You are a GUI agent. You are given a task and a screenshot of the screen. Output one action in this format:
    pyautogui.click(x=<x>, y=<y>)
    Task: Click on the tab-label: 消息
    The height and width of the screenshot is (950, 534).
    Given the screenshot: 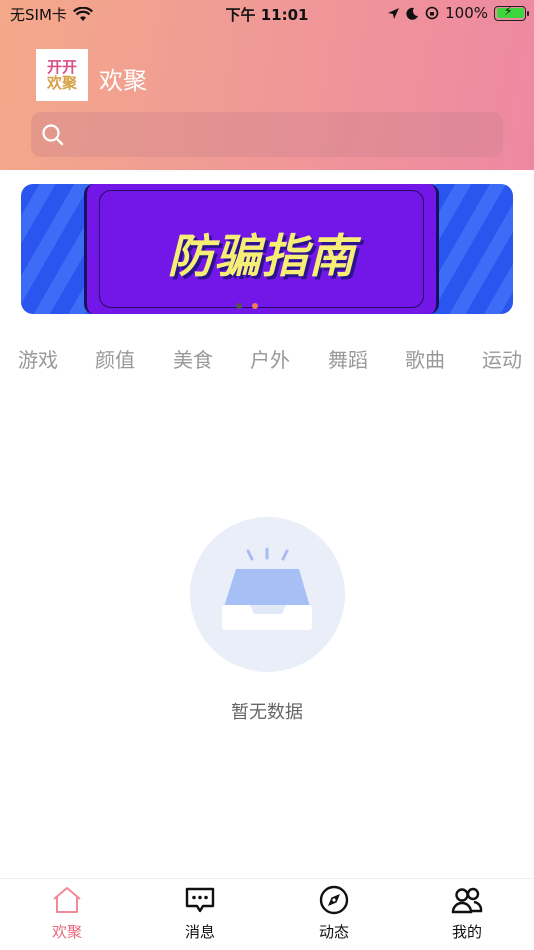 What is the action you would take?
    pyautogui.click(x=199, y=932)
    